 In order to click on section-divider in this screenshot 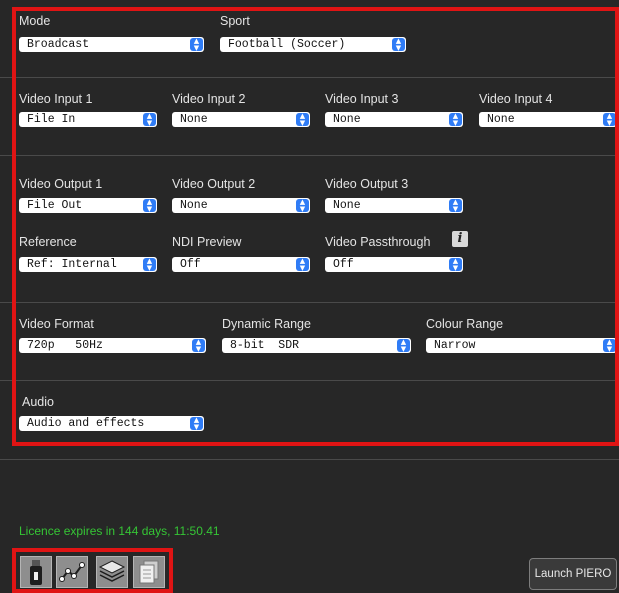, I will do `click(309, 459)`.